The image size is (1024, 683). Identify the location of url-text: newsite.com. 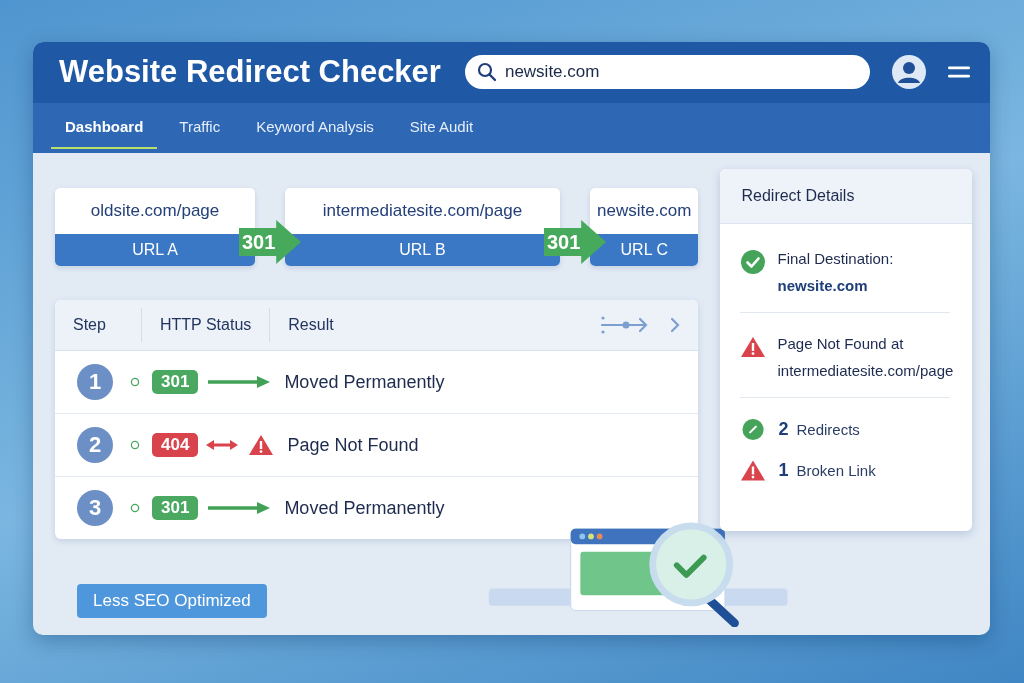
(644, 211).